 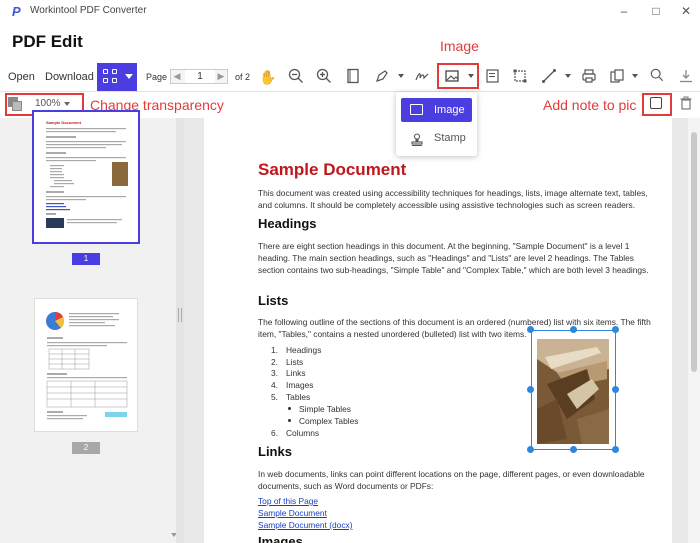 I want to click on edit-text-icon, so click(x=493, y=77).